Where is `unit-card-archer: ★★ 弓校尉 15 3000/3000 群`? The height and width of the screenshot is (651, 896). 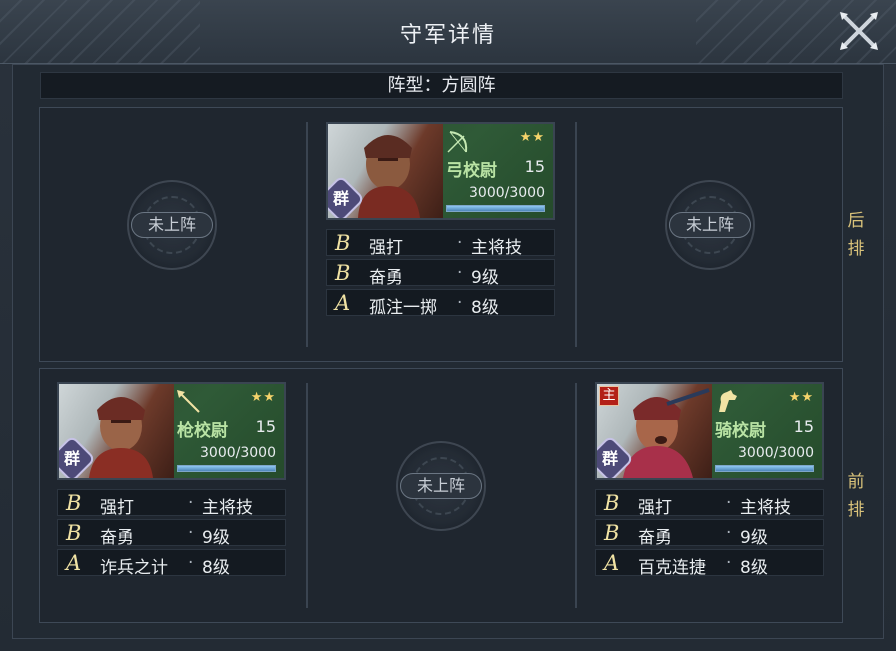
unit-card-archer: ★★ 弓校尉 15 3000/3000 群 is located at coordinates (440, 171).